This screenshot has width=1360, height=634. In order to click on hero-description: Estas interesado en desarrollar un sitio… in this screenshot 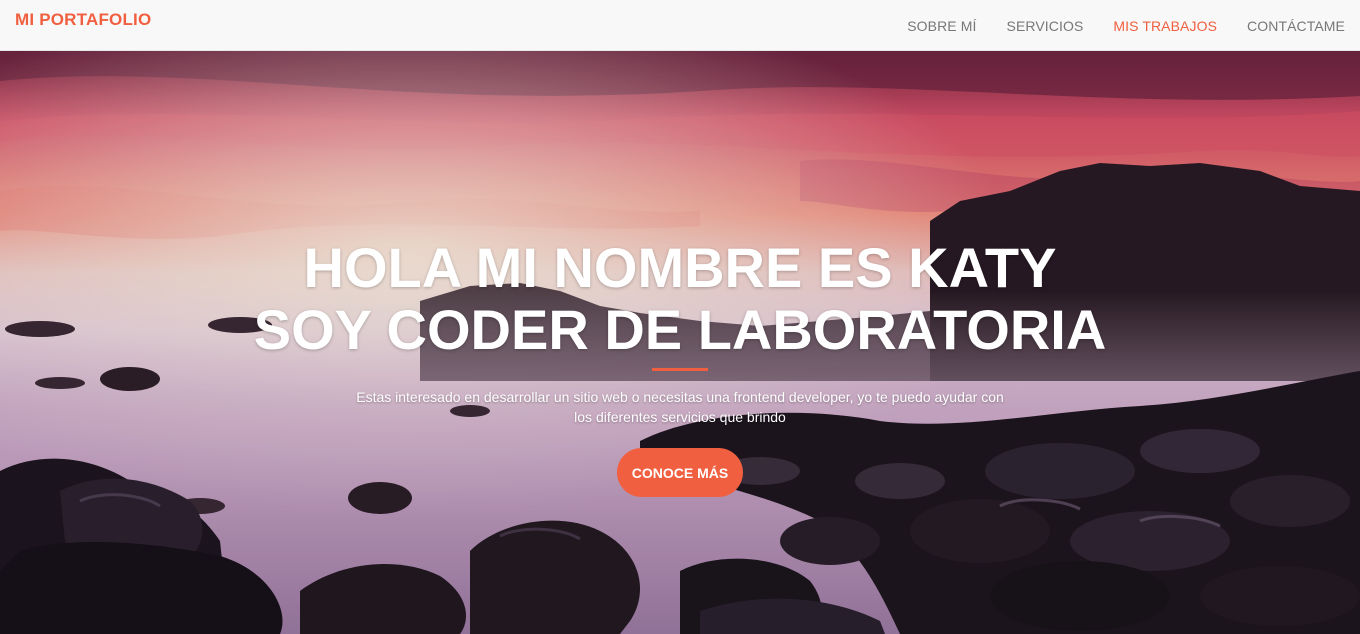, I will do `click(680, 407)`.